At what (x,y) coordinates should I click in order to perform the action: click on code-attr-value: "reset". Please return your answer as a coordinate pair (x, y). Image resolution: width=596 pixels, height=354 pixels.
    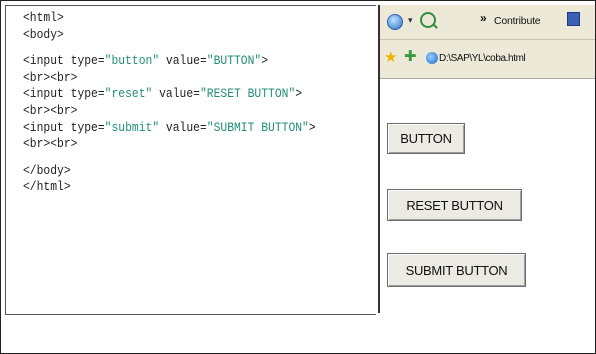
    Looking at the image, I should click on (128, 94).